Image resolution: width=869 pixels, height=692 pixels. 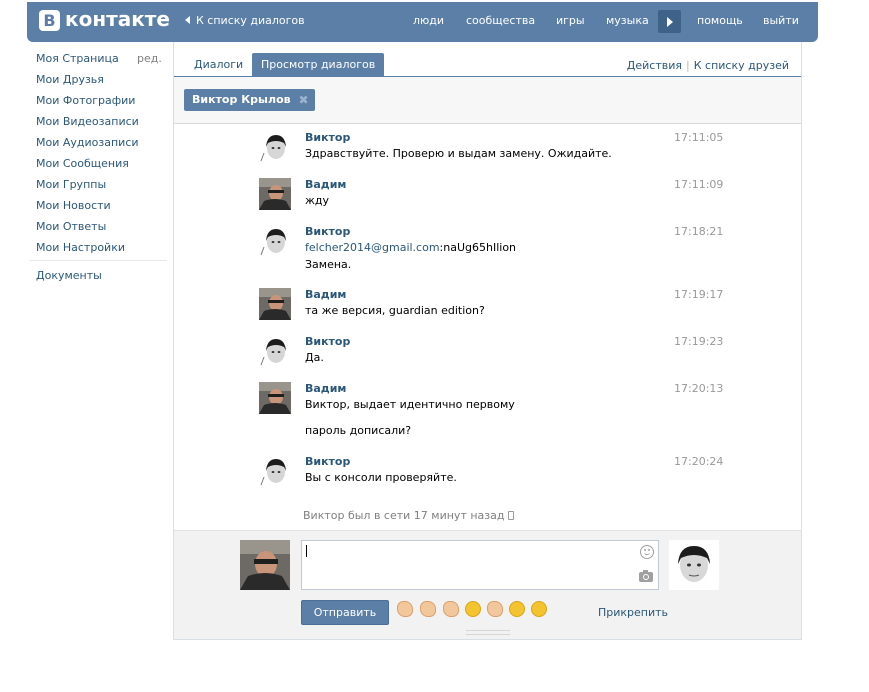 I want to click on edit-link: ред., so click(x=149, y=58).